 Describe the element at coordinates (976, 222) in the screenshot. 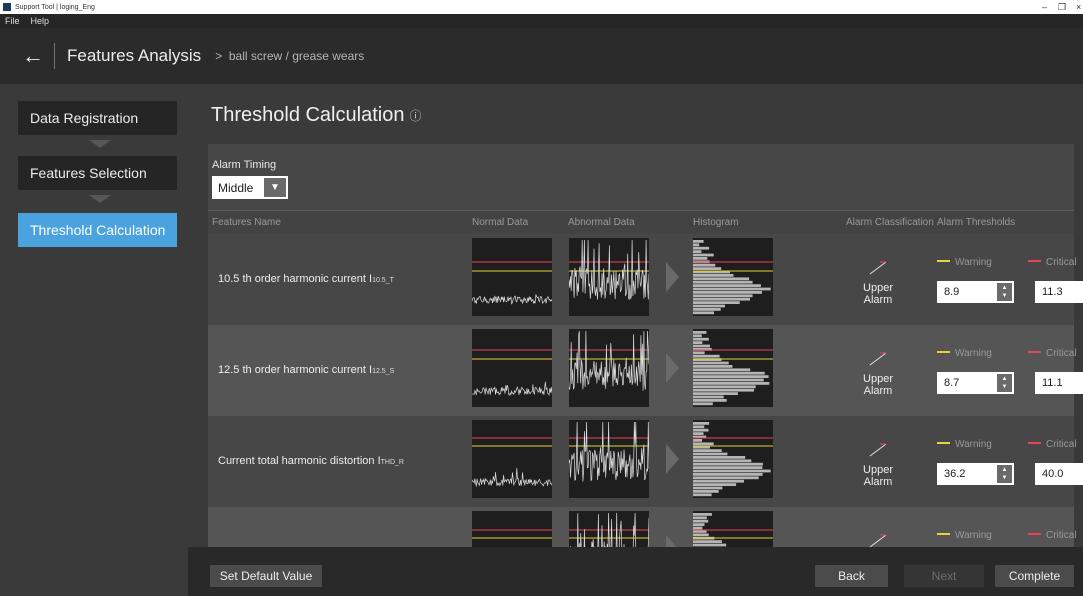

I see `col-alarm-thresholds: Alarm Thresholds` at that location.